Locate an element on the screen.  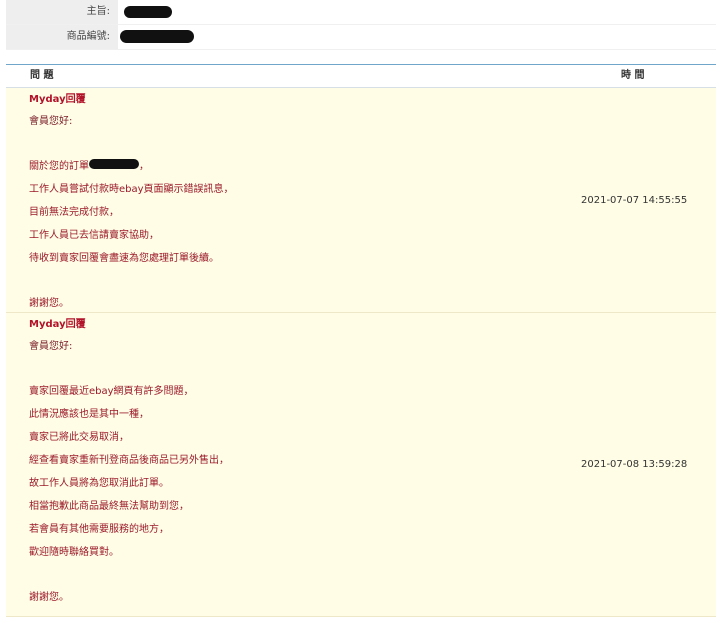
order-info-table: 主旨: 商品編號: is located at coordinates (361, 25).